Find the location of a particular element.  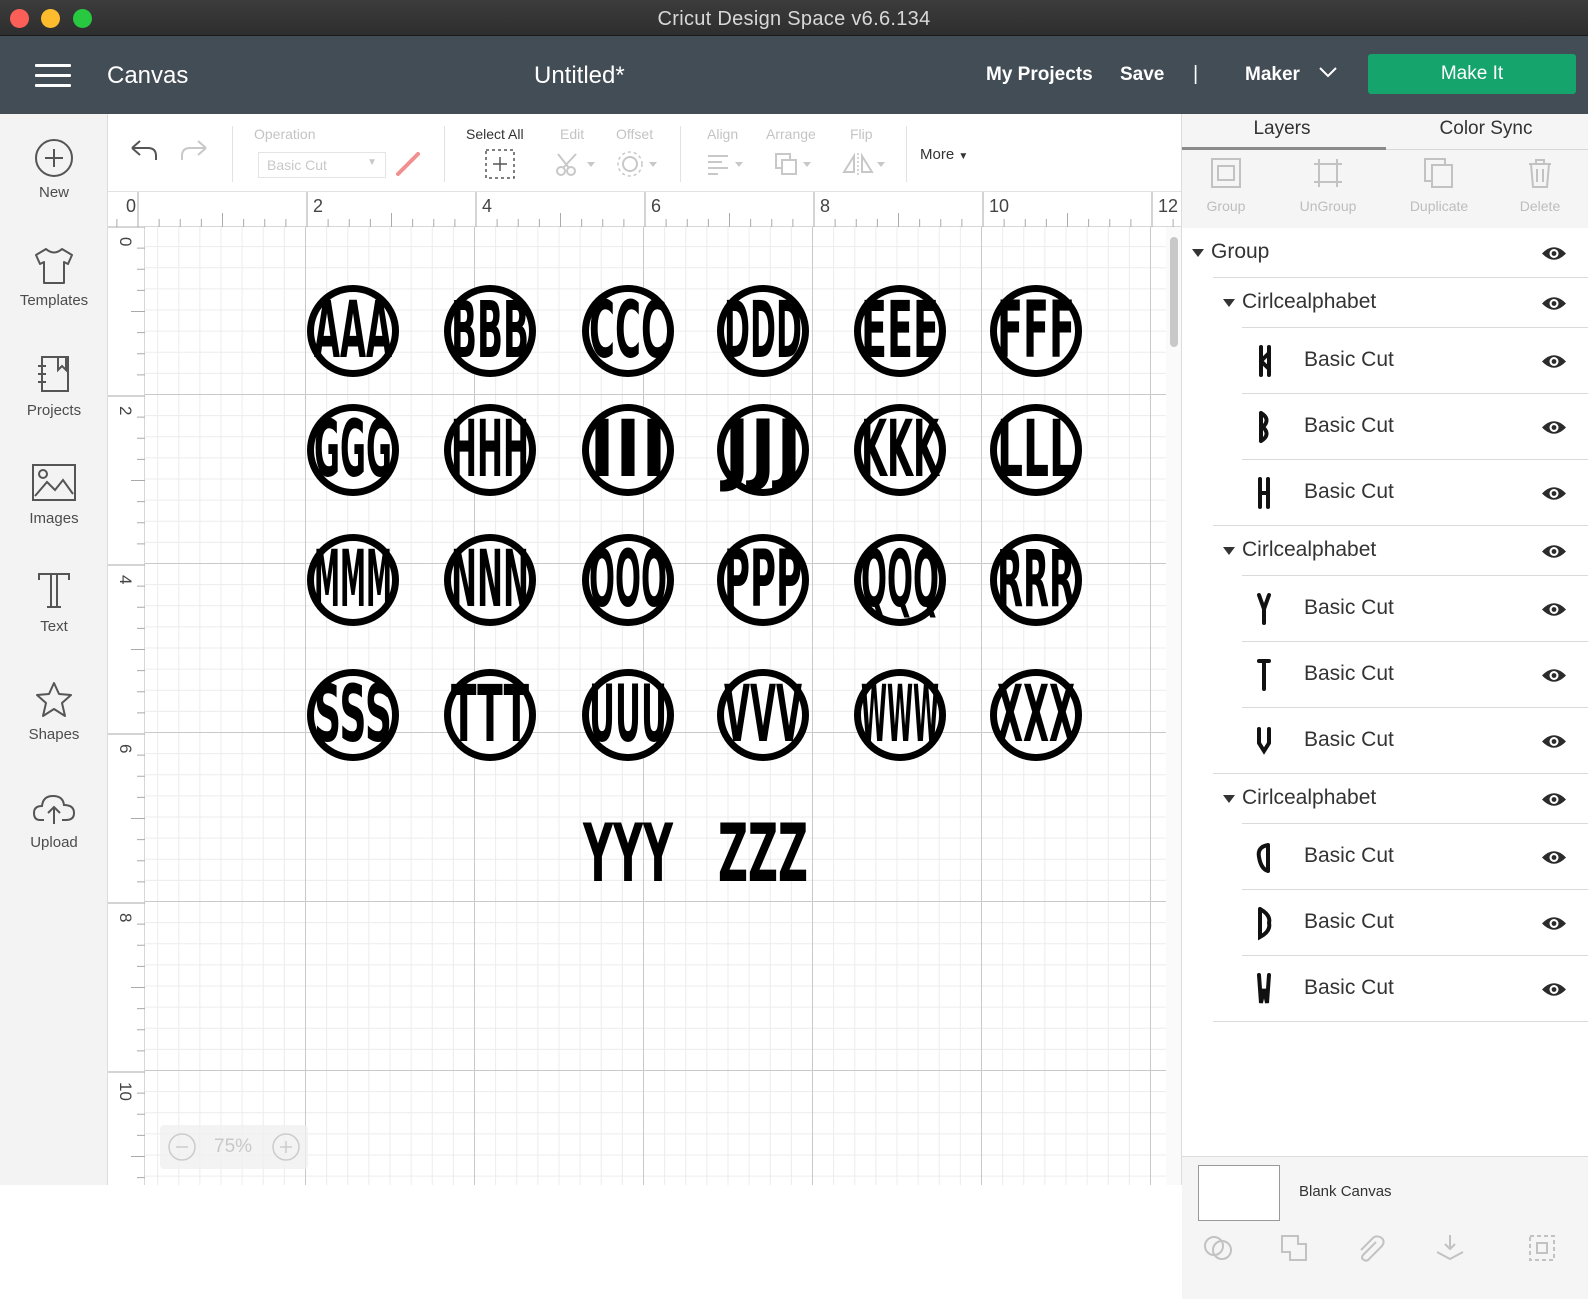

offset-icon is located at coordinates (638, 164).